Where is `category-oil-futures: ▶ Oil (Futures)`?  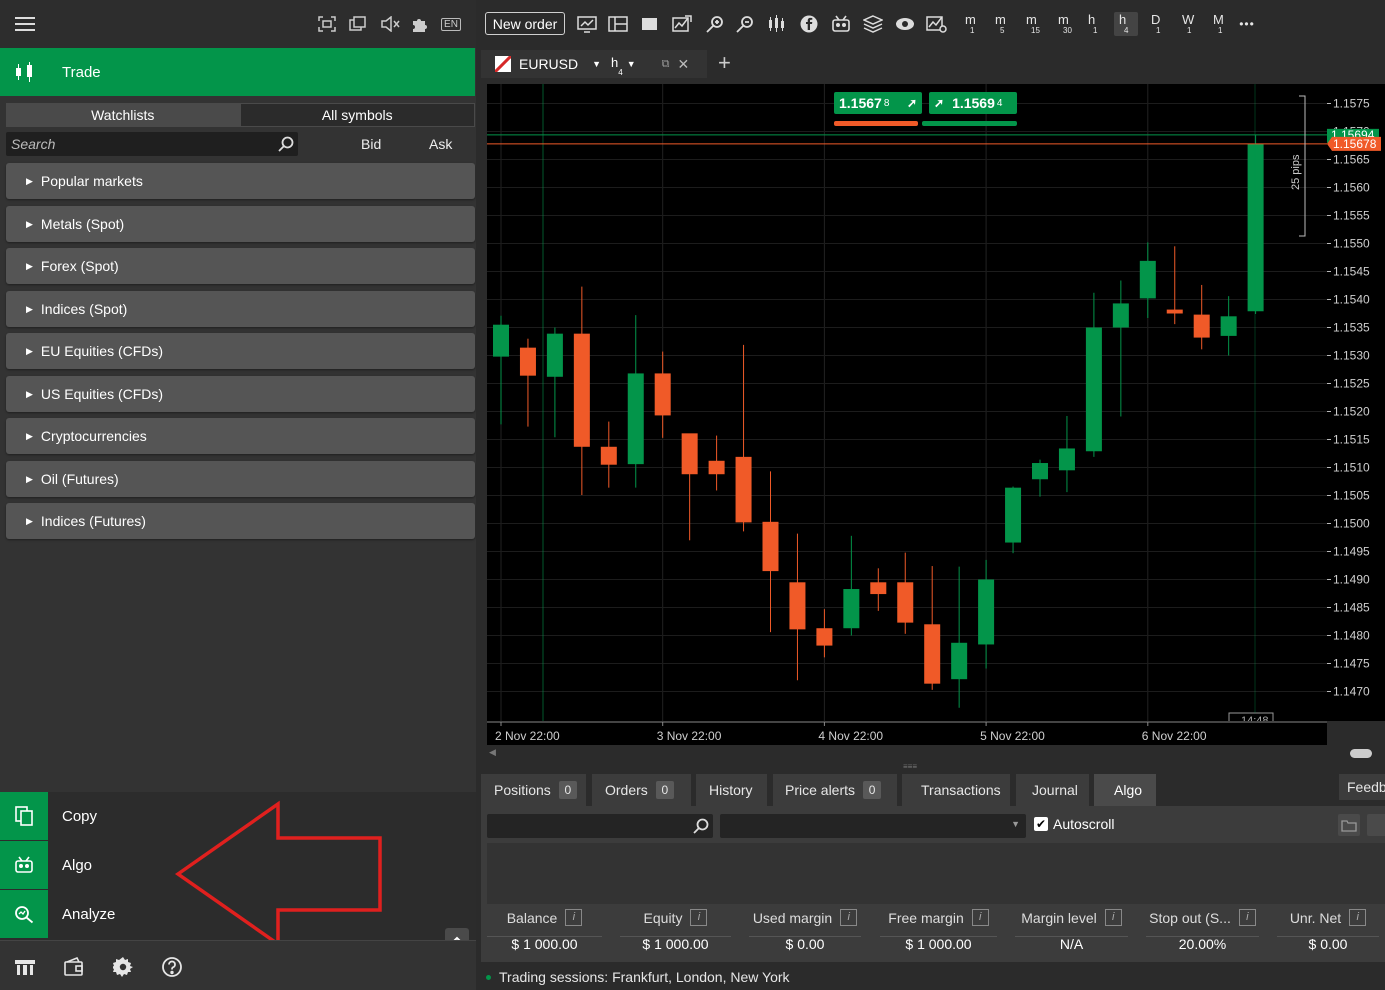
category-oil-futures: ▶ Oil (Futures) is located at coordinates (240, 479).